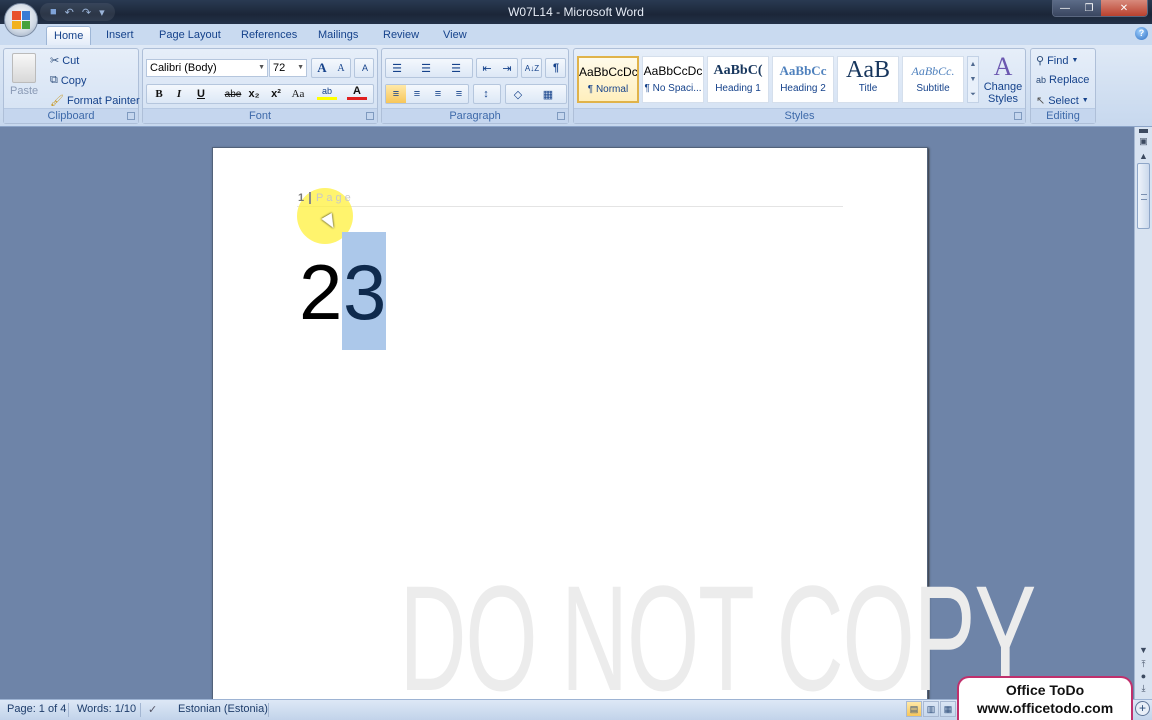 This screenshot has width=1152, height=720. What do you see at coordinates (223, 709) in the screenshot?
I see `language-indicator: Estonian (Estonia)` at bounding box center [223, 709].